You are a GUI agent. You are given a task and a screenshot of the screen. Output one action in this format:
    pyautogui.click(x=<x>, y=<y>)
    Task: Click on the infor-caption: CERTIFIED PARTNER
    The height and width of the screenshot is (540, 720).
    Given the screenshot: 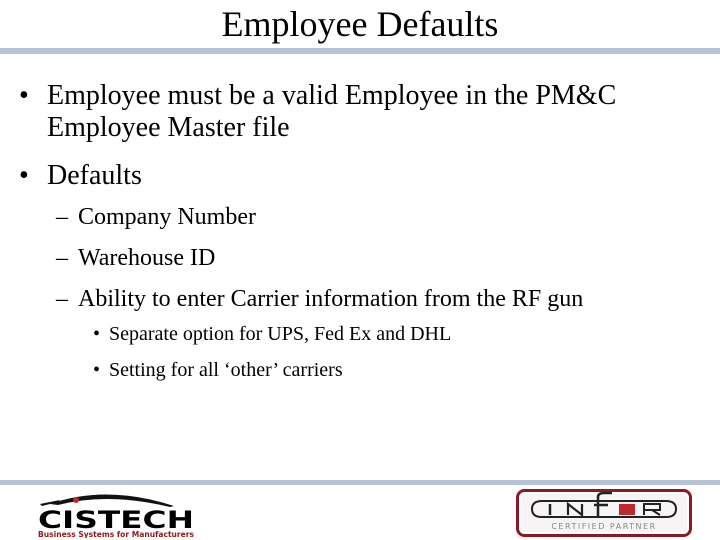 What is the action you would take?
    pyautogui.click(x=603, y=526)
    